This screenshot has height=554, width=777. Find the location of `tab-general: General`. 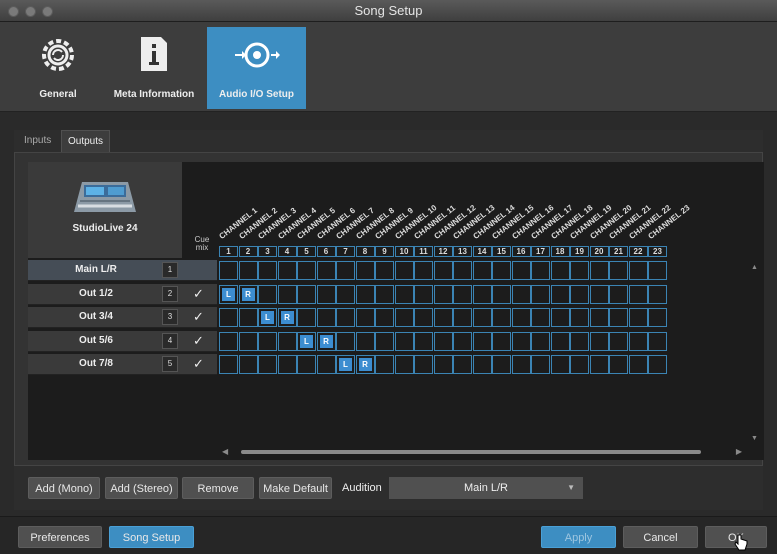

tab-general: General is located at coordinates (58, 68).